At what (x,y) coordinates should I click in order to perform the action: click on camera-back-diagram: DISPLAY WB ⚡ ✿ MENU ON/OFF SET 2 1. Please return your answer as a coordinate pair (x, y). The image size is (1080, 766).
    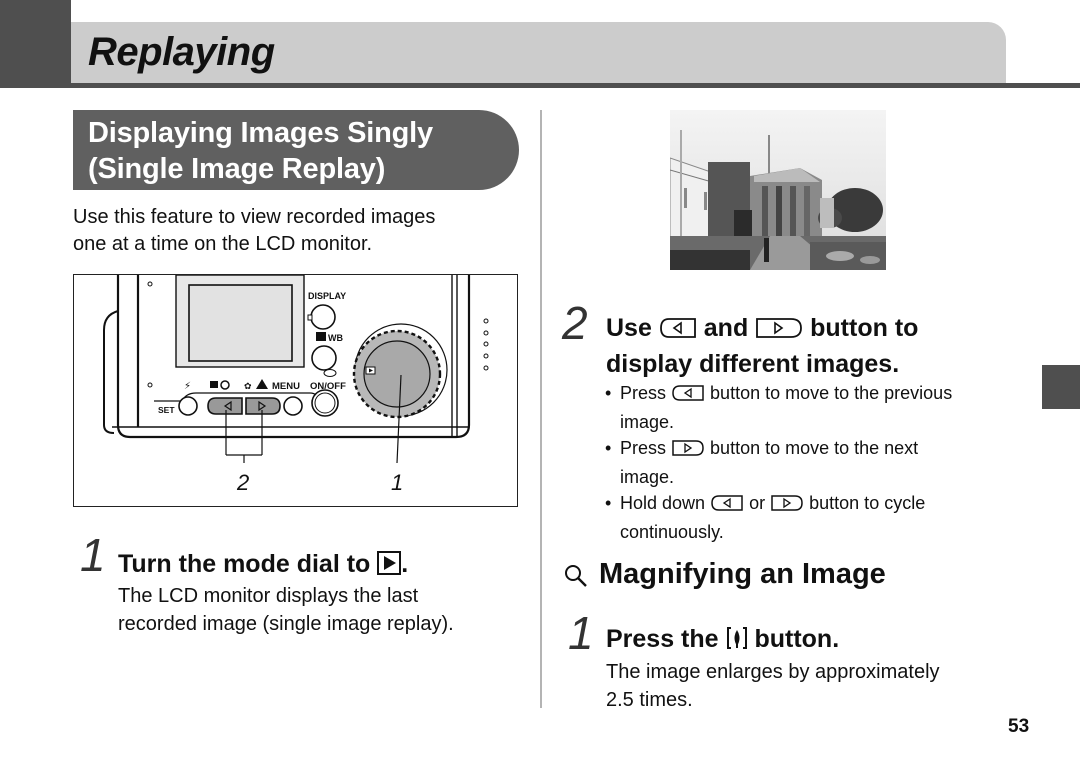
    Looking at the image, I should click on (296, 385).